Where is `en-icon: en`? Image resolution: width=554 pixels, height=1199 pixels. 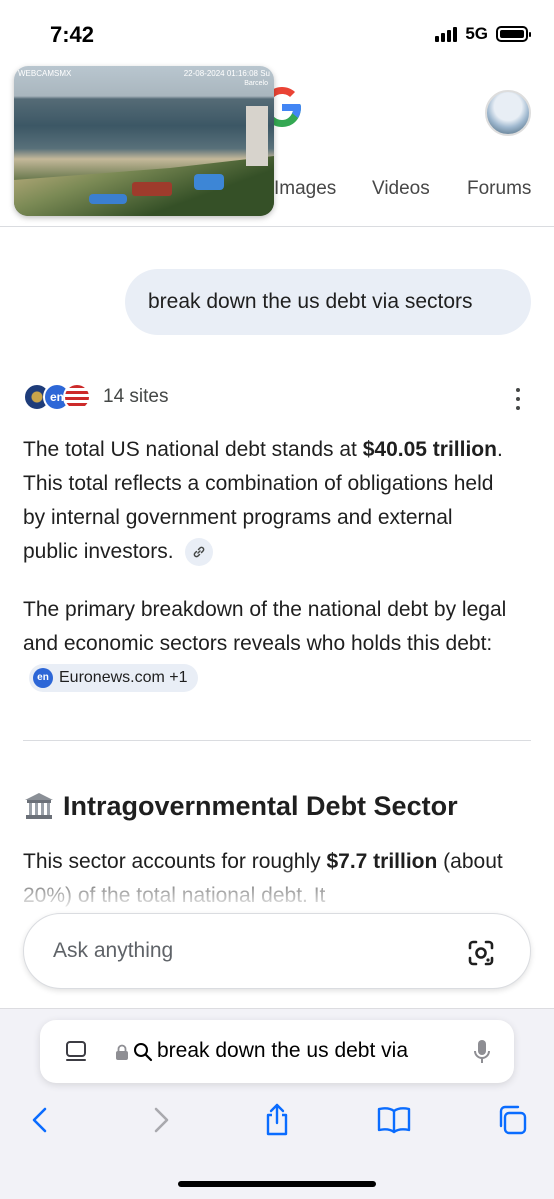 en-icon: en is located at coordinates (43, 678).